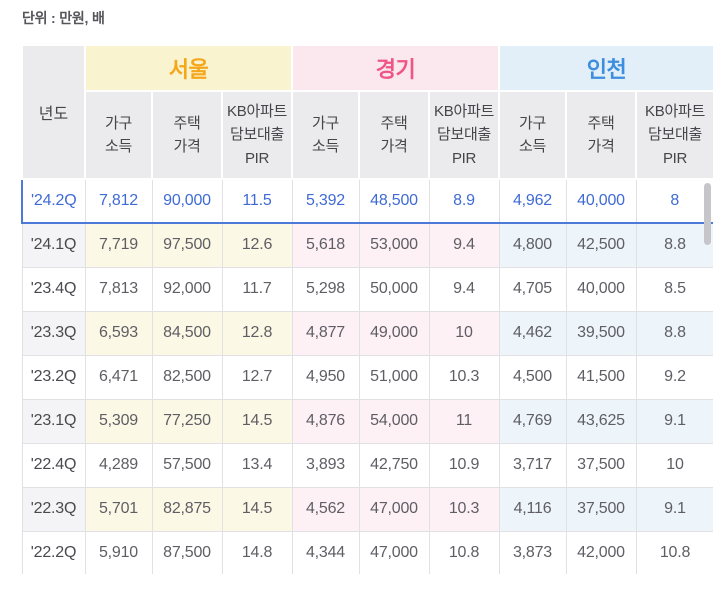 This screenshot has height=598, width=726. I want to click on value-cell: 4,462, so click(532, 333).